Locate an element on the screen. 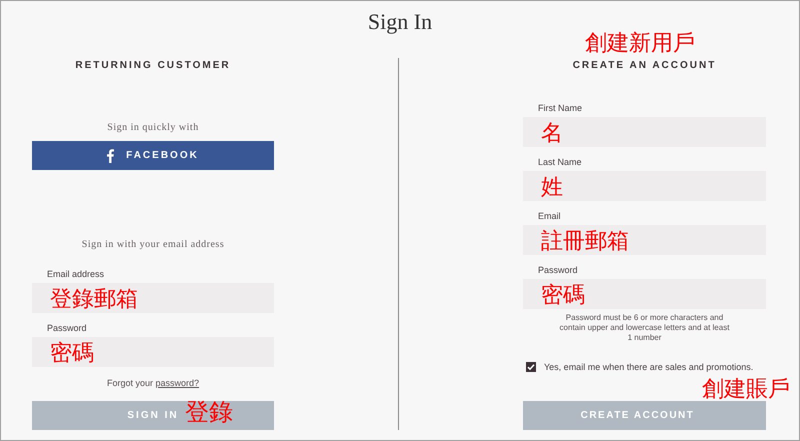 Image resolution: width=800 pixels, height=441 pixels. subheading-text: Sign in quickly with is located at coordinates (153, 128).